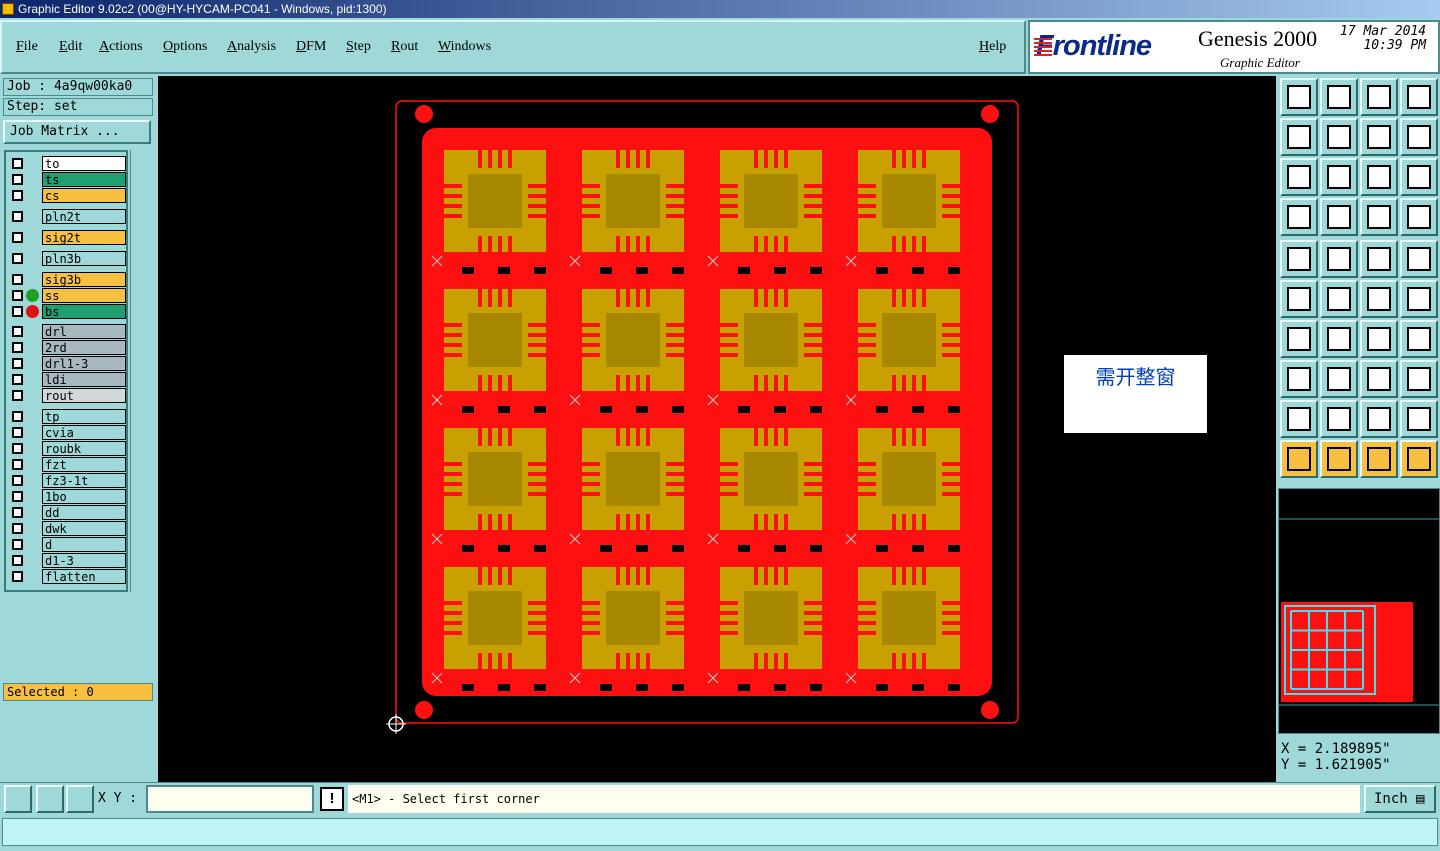 The height and width of the screenshot is (851, 1440). What do you see at coordinates (67, 512) in the screenshot?
I see `layer-row-dd: dd` at bounding box center [67, 512].